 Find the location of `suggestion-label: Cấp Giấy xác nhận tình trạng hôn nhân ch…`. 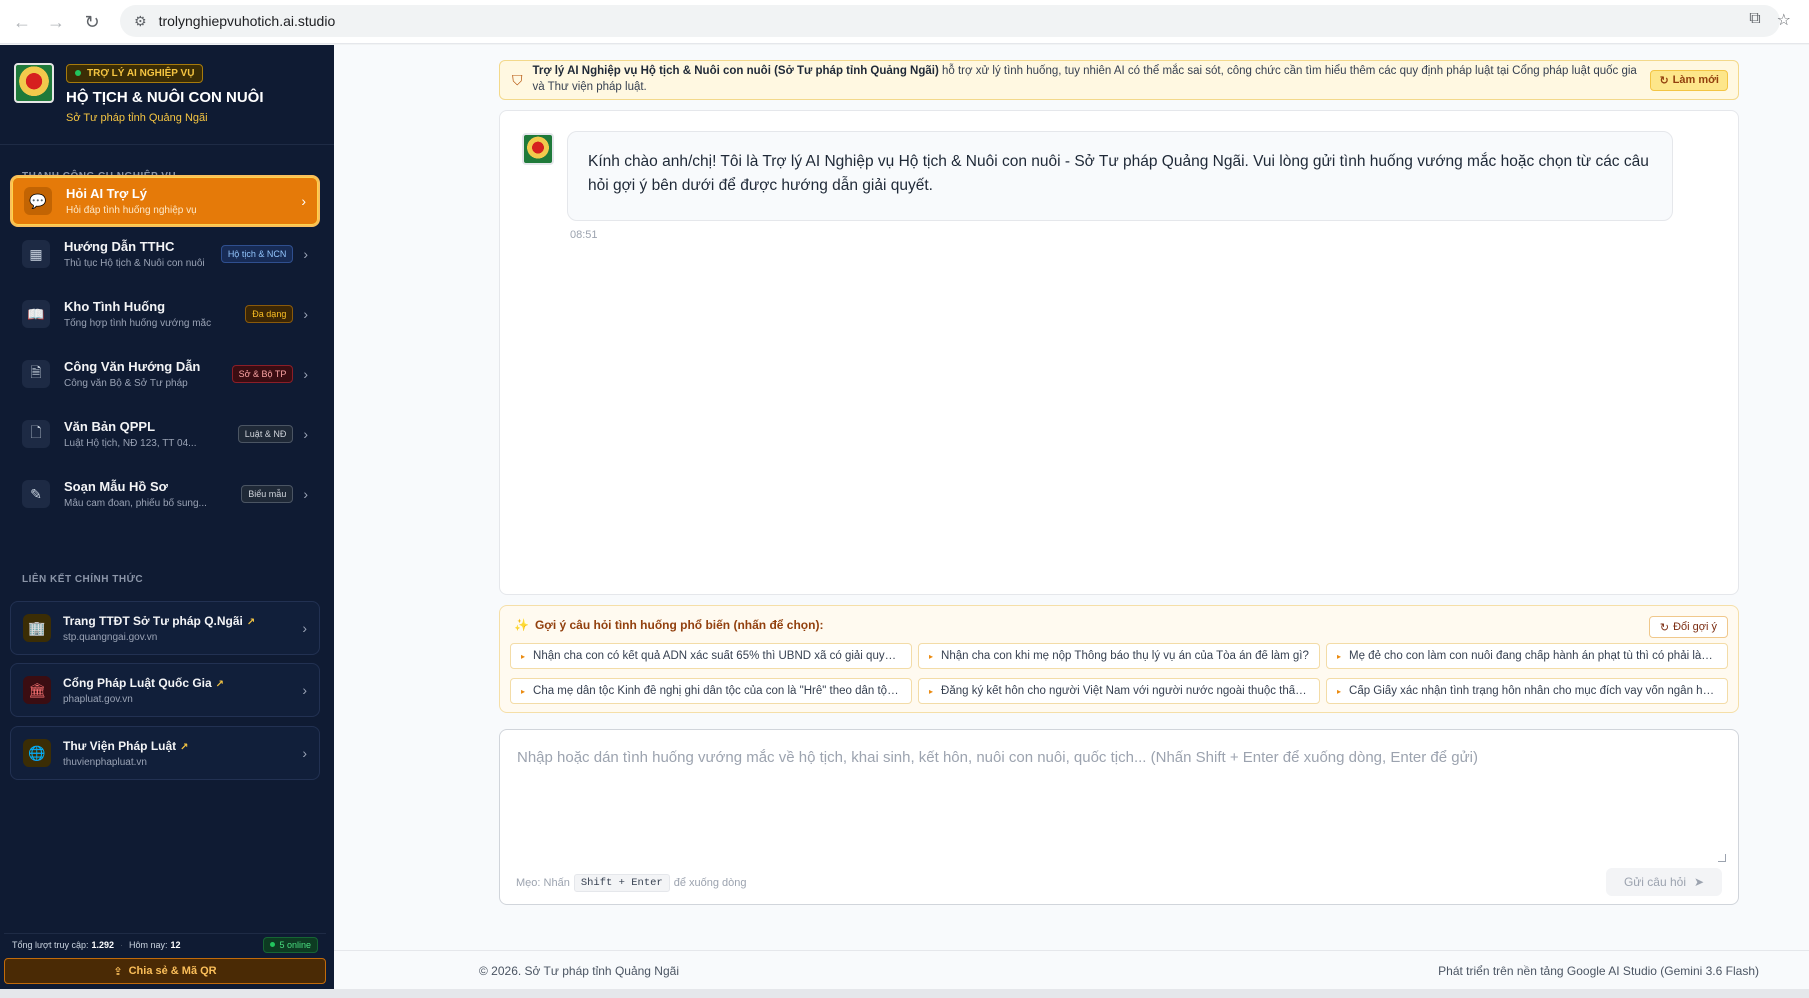

suggestion-label: Cấp Giấy xác nhận tình trạng hôn nhân ch… is located at coordinates (1533, 691).